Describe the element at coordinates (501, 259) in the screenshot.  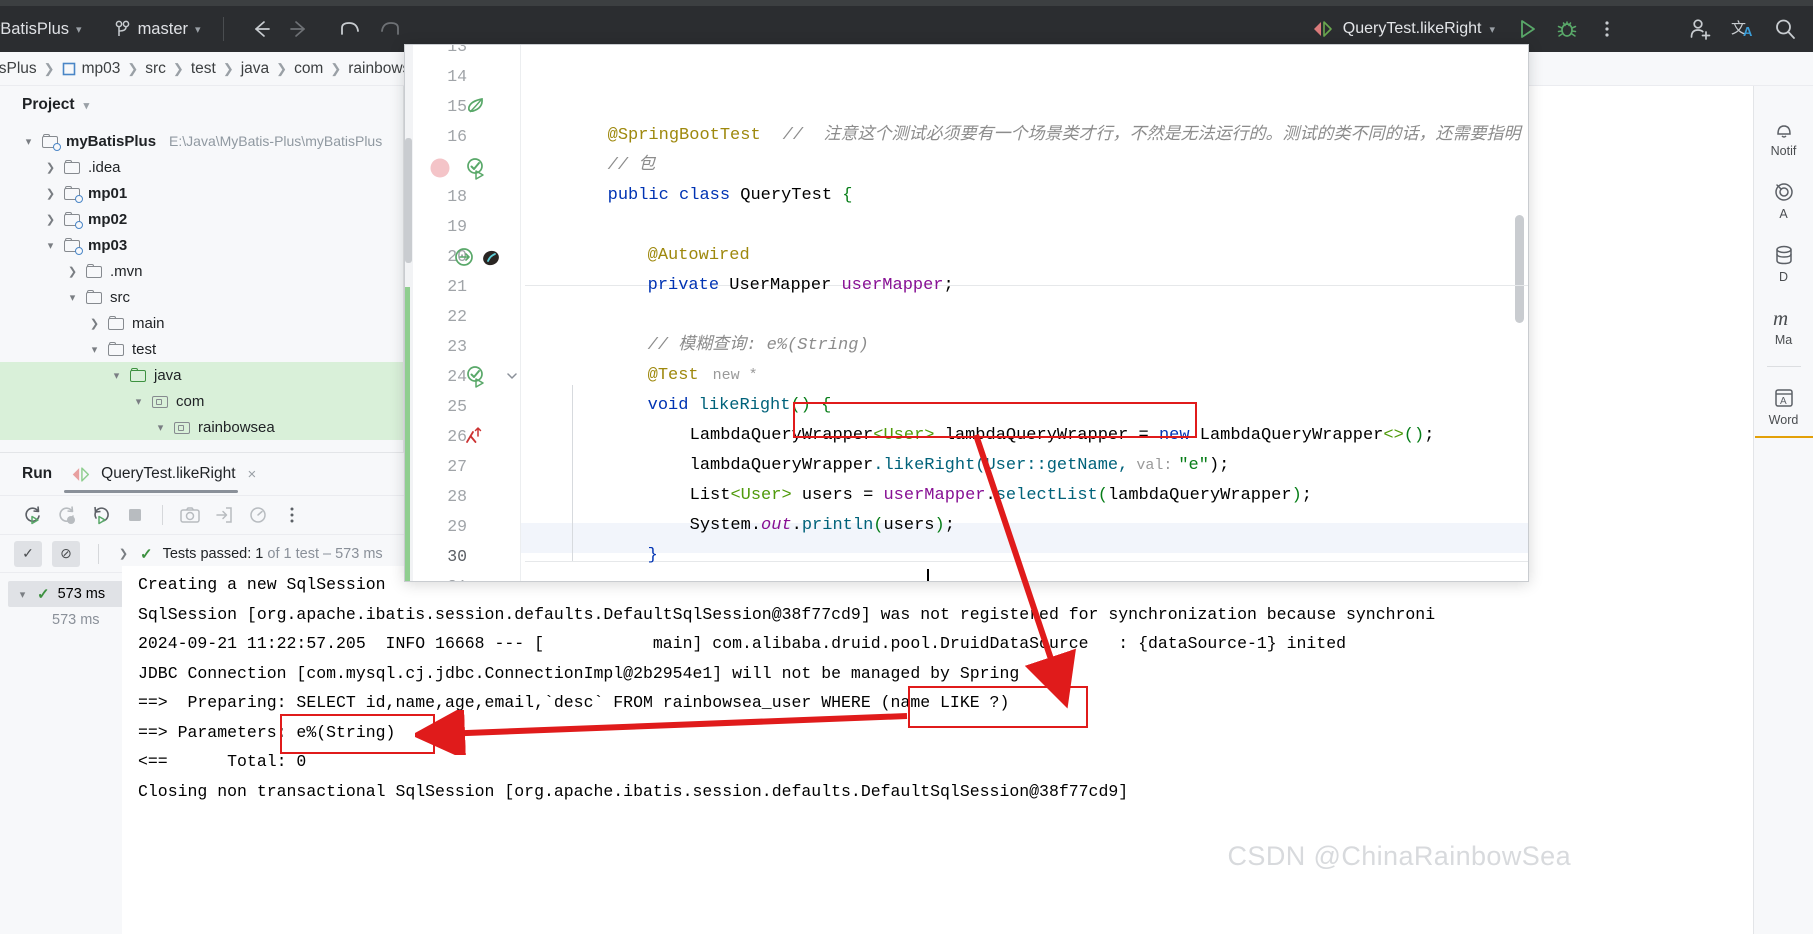
I see `bean-icon` at that location.